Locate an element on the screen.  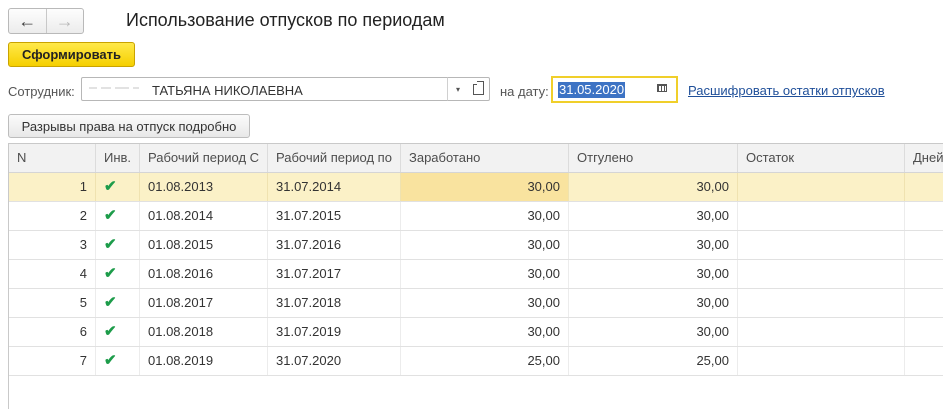
table-row: 7 ✔ 01.08.2019 31.07.2020 25,00 25,00 is located at coordinates (476, 361).